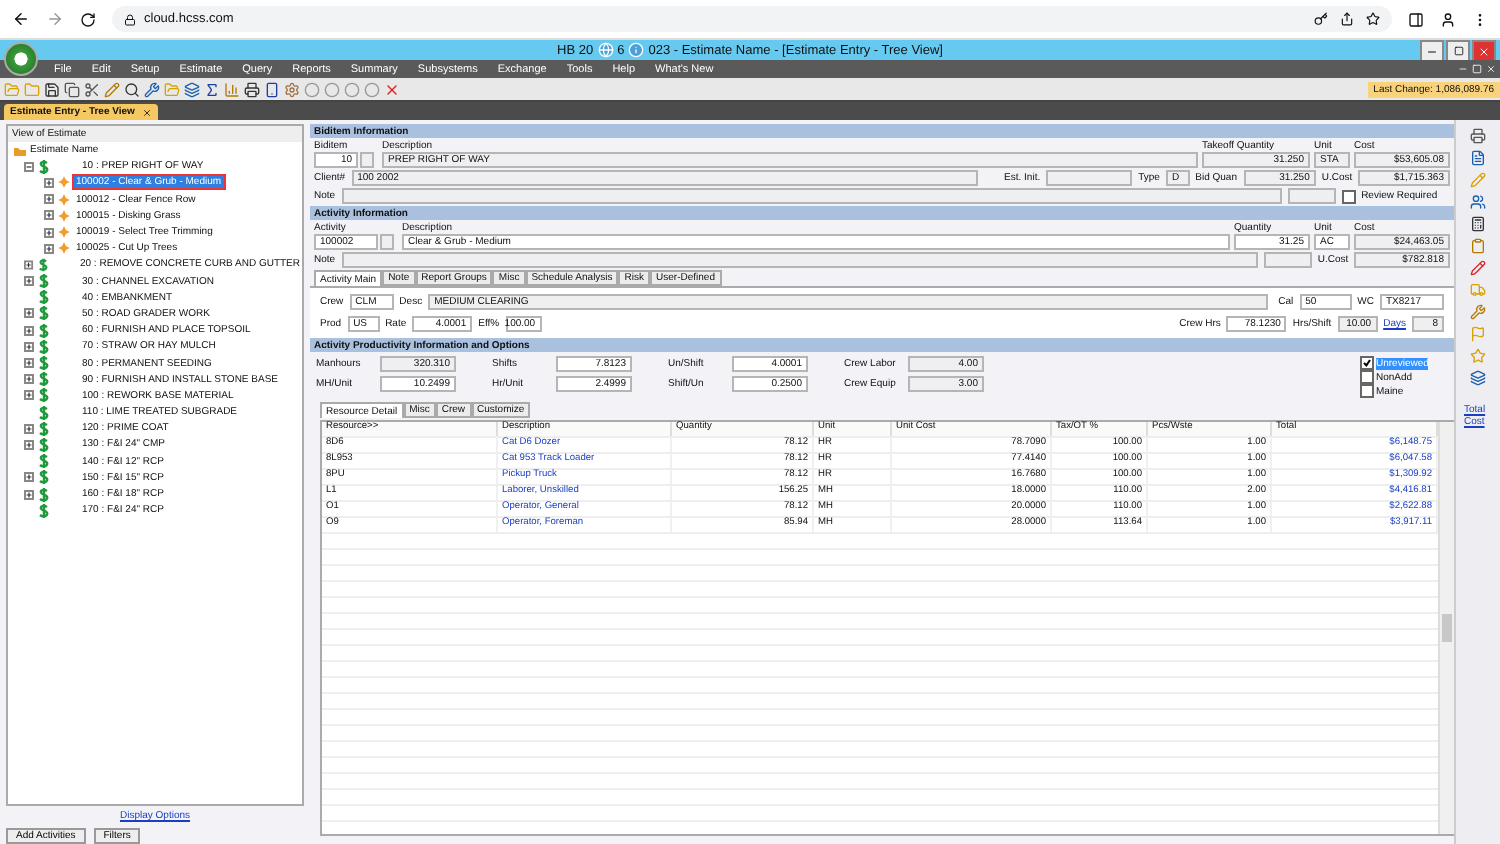  I want to click on save-icon, so click(52, 89).